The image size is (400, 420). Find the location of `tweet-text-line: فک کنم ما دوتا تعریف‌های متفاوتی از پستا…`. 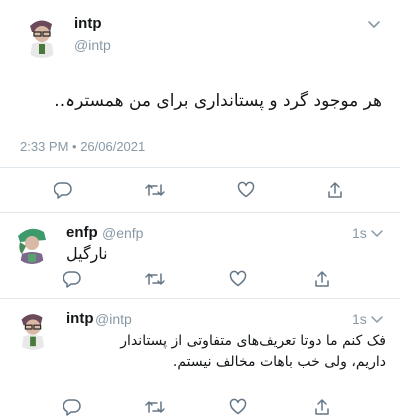

tweet-text-line: فک کنم ما دوتا تعریف‌های متفاوتی از پستا… is located at coordinates (253, 341).